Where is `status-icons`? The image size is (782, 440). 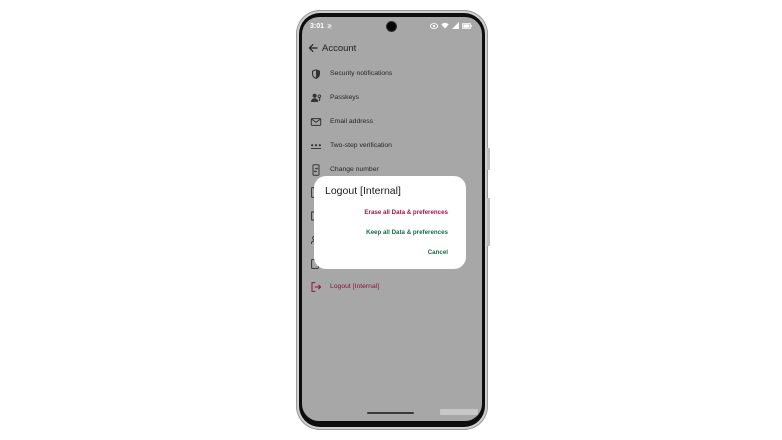
status-icons is located at coordinates (451, 25).